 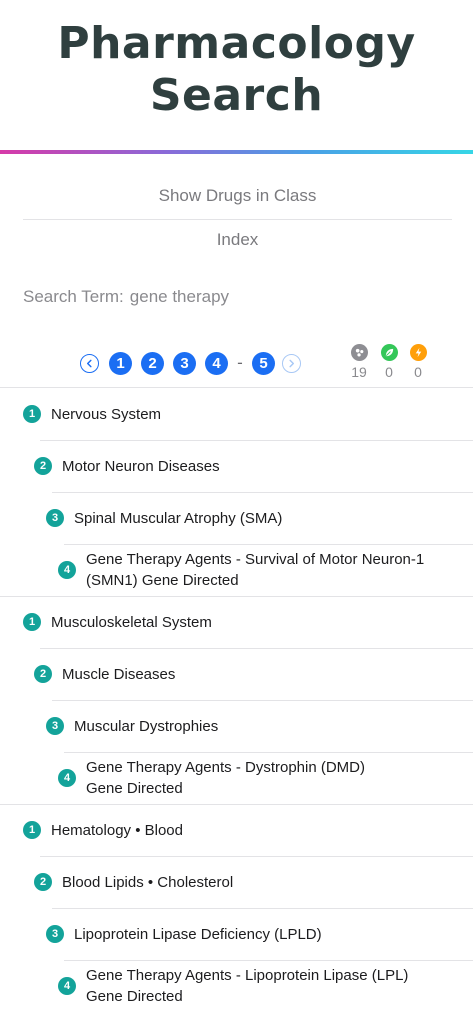 I want to click on tree-row-label-line: Nervous System, so click(x=106, y=414).